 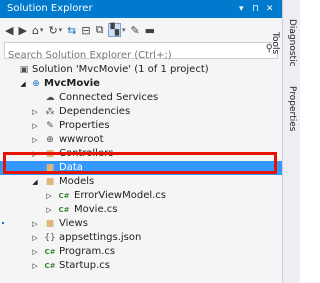 I want to click on show-all-files-icon: ▚, so click(x=114, y=30).